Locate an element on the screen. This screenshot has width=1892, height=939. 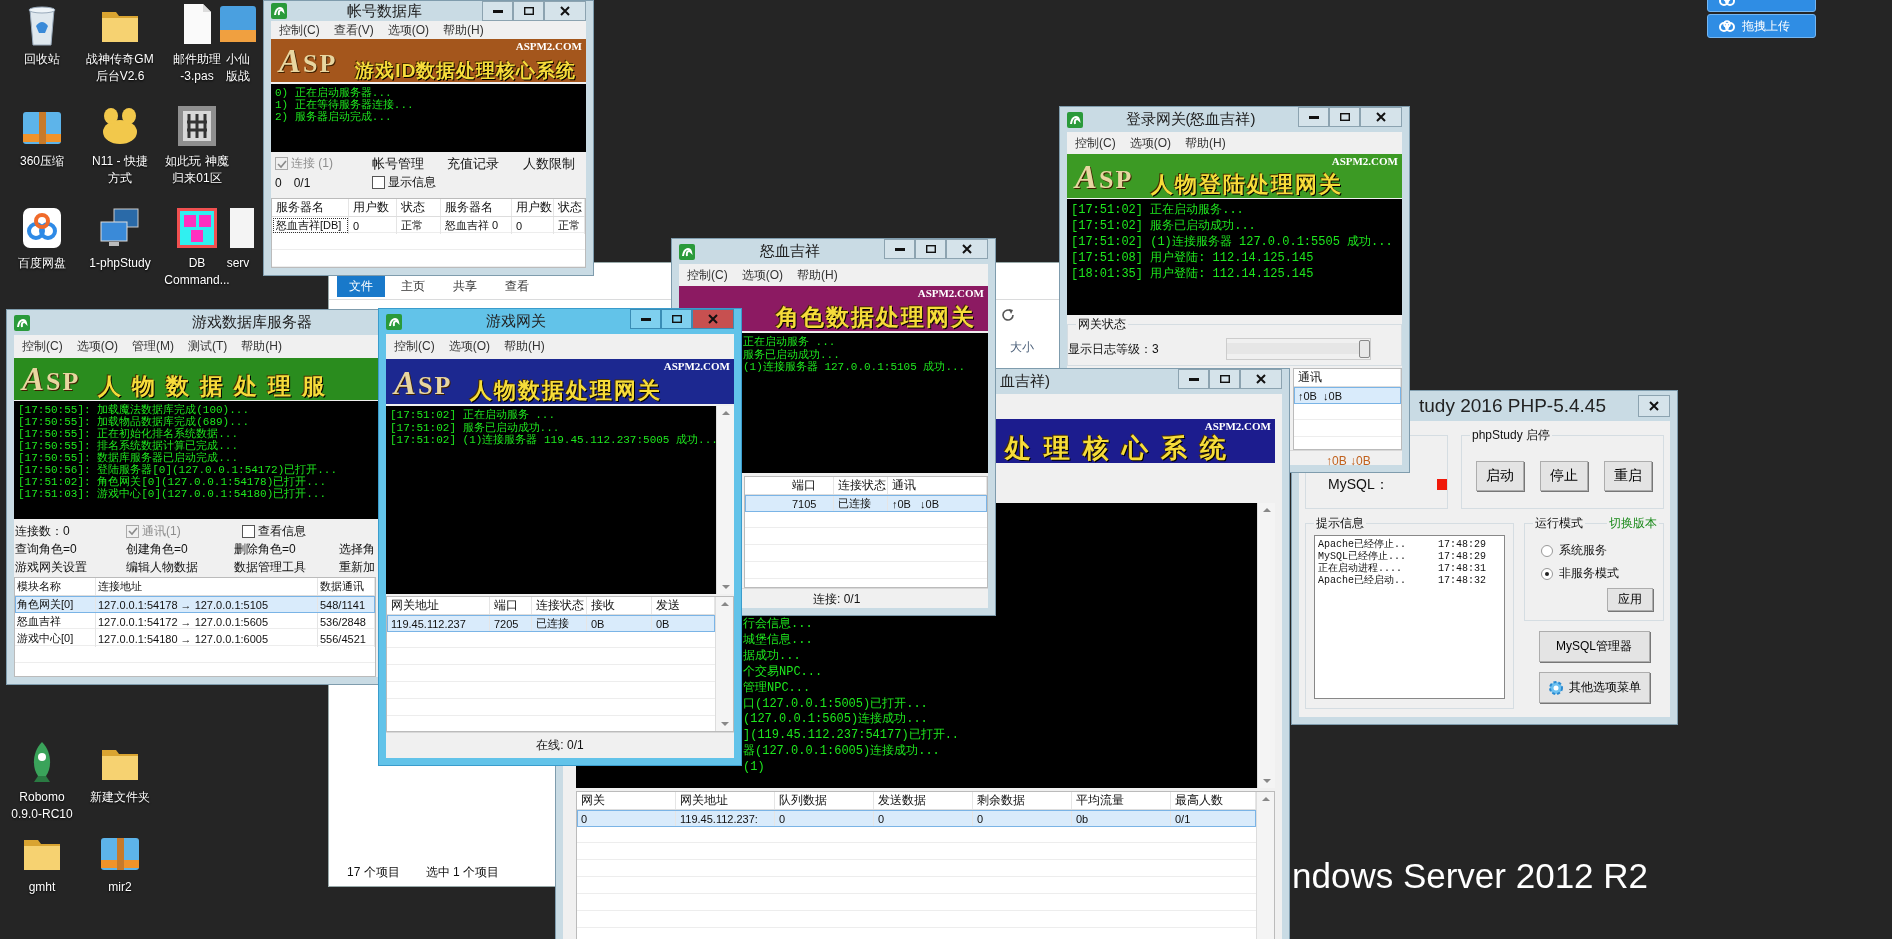
icon-label: 新建文件夹 is located at coordinates (120, 797).